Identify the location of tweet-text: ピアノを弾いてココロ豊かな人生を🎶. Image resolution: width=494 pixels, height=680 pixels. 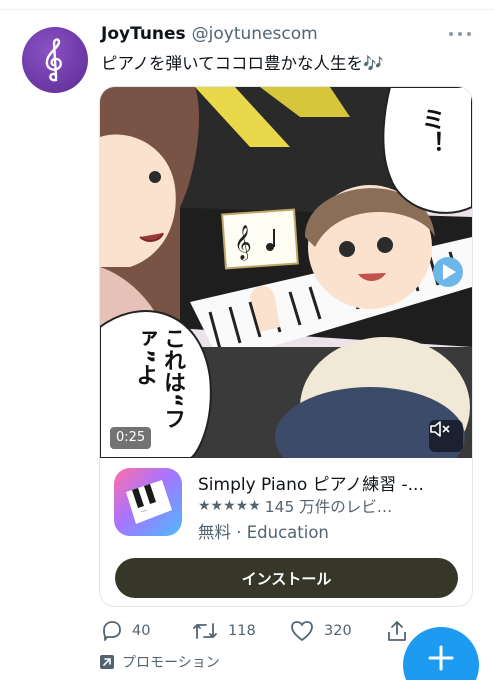
(242, 63).